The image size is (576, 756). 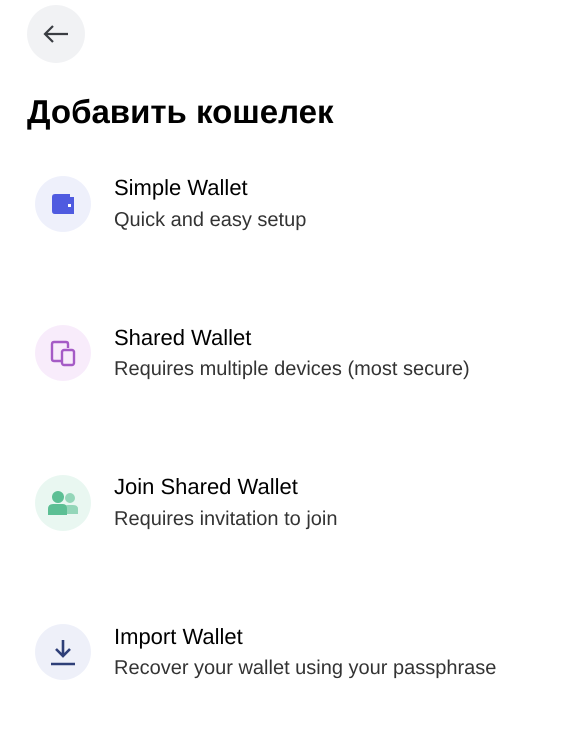 I want to click on wallet-option: Join Shared Wallet Requires invitation to join, so click(x=292, y=502).